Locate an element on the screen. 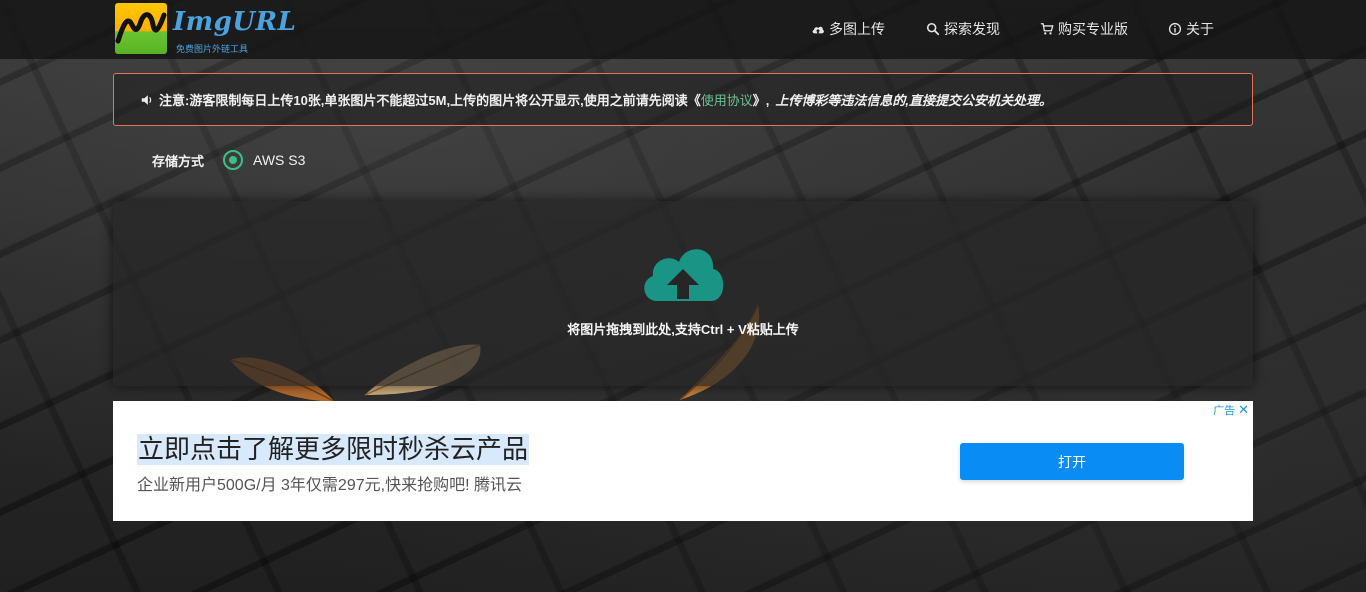 The image size is (1366, 592). nav-explore: 探索发现 is located at coordinates (963, 29).